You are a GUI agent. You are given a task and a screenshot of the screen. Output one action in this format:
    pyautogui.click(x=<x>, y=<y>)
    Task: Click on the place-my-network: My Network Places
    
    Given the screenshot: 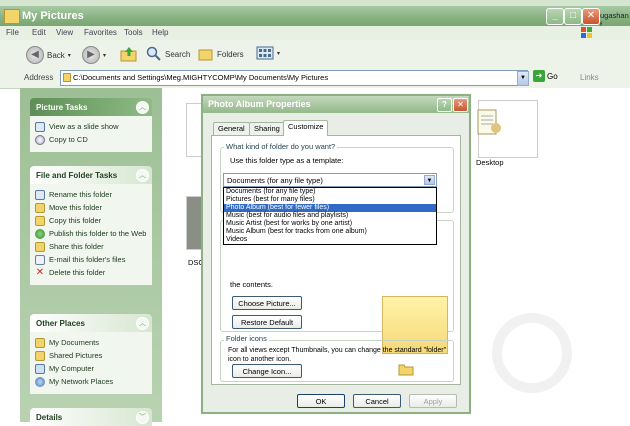 What is the action you would take?
    pyautogui.click(x=91, y=382)
    